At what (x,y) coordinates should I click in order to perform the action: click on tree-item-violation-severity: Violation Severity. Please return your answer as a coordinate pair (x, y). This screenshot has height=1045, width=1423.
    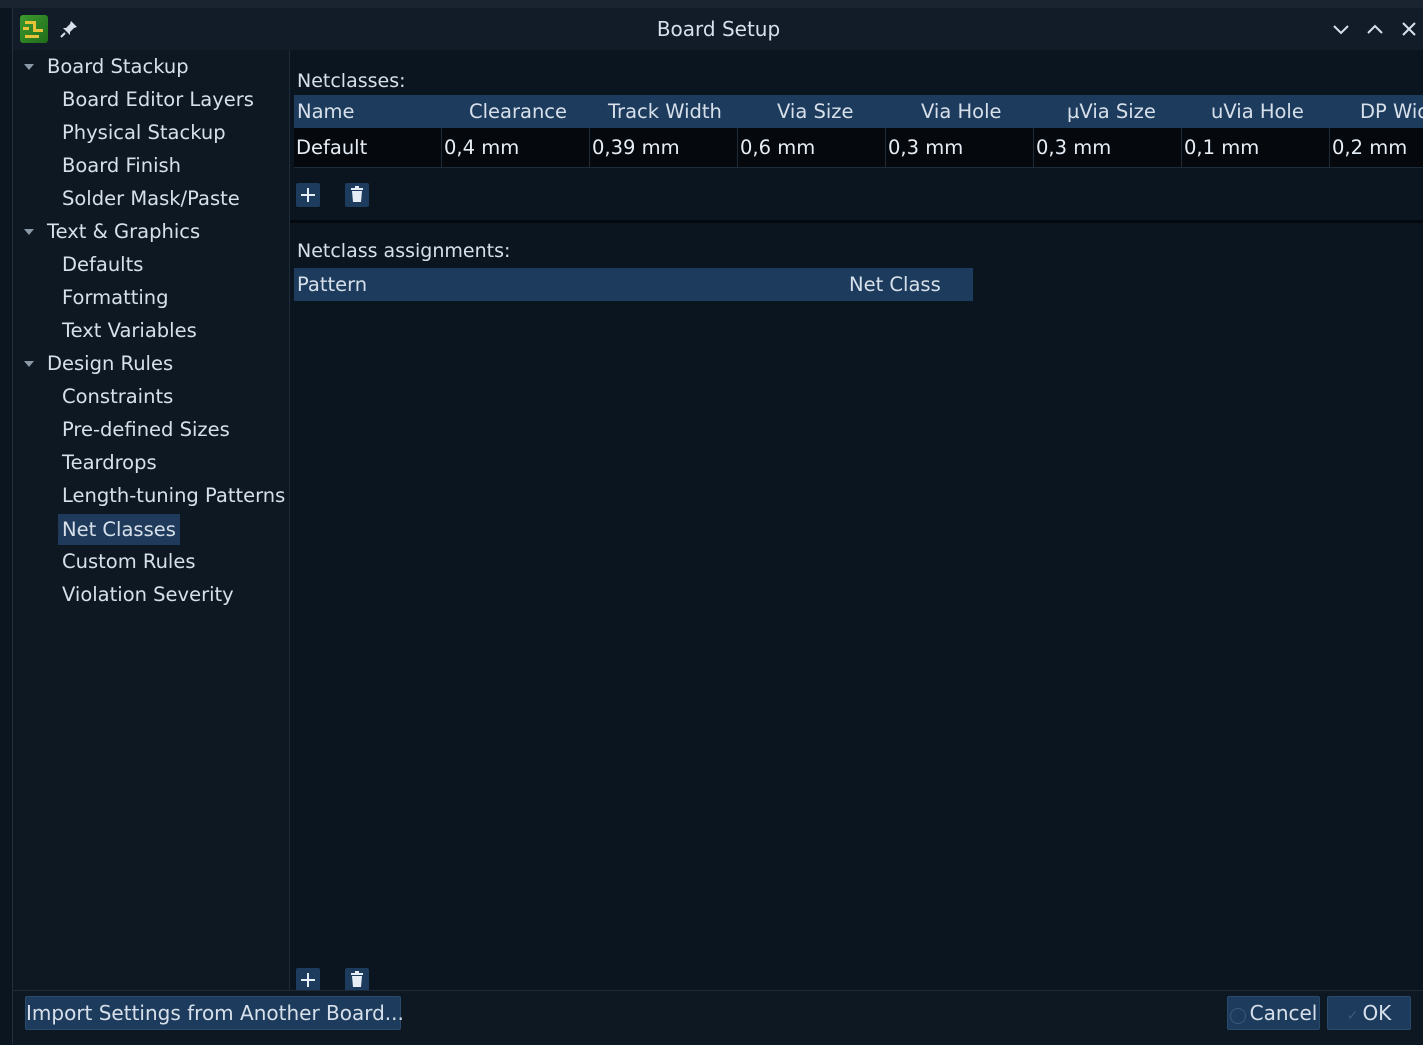
    Looking at the image, I should click on (148, 595).